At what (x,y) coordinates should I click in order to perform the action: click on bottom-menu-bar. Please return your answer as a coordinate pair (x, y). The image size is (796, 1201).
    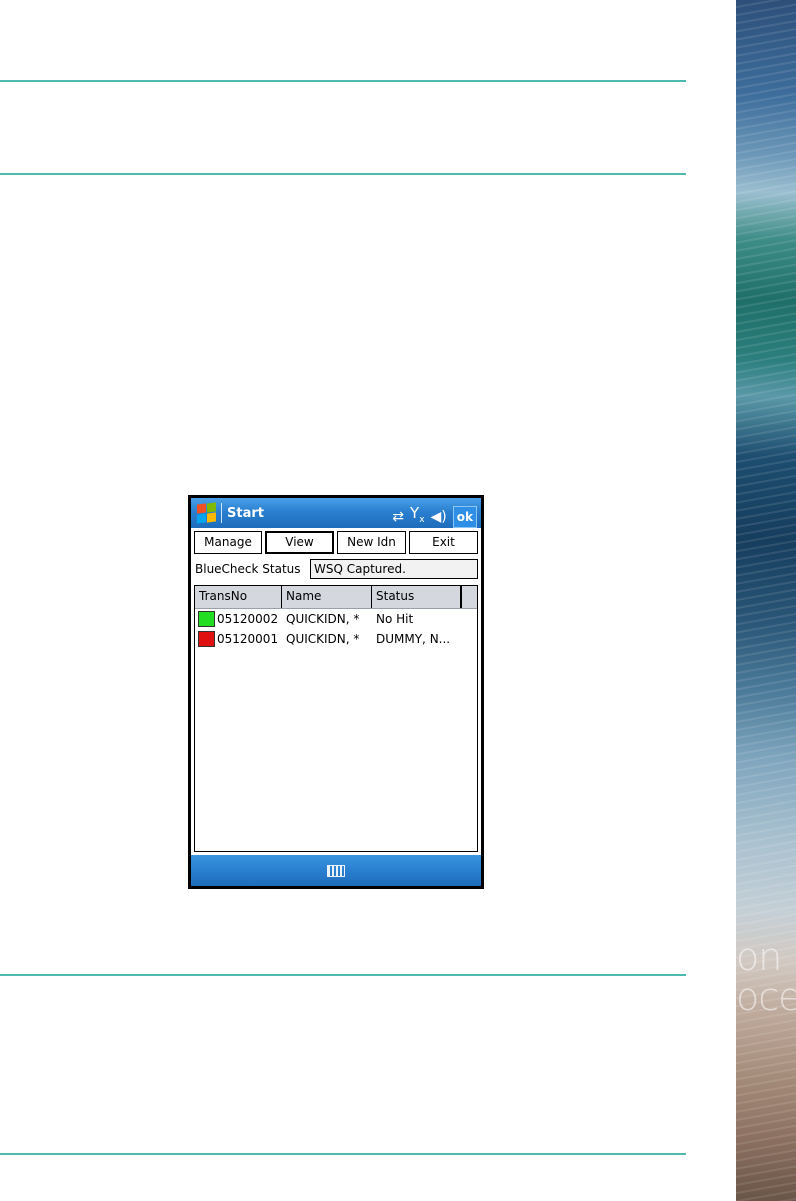
    Looking at the image, I should click on (336, 870).